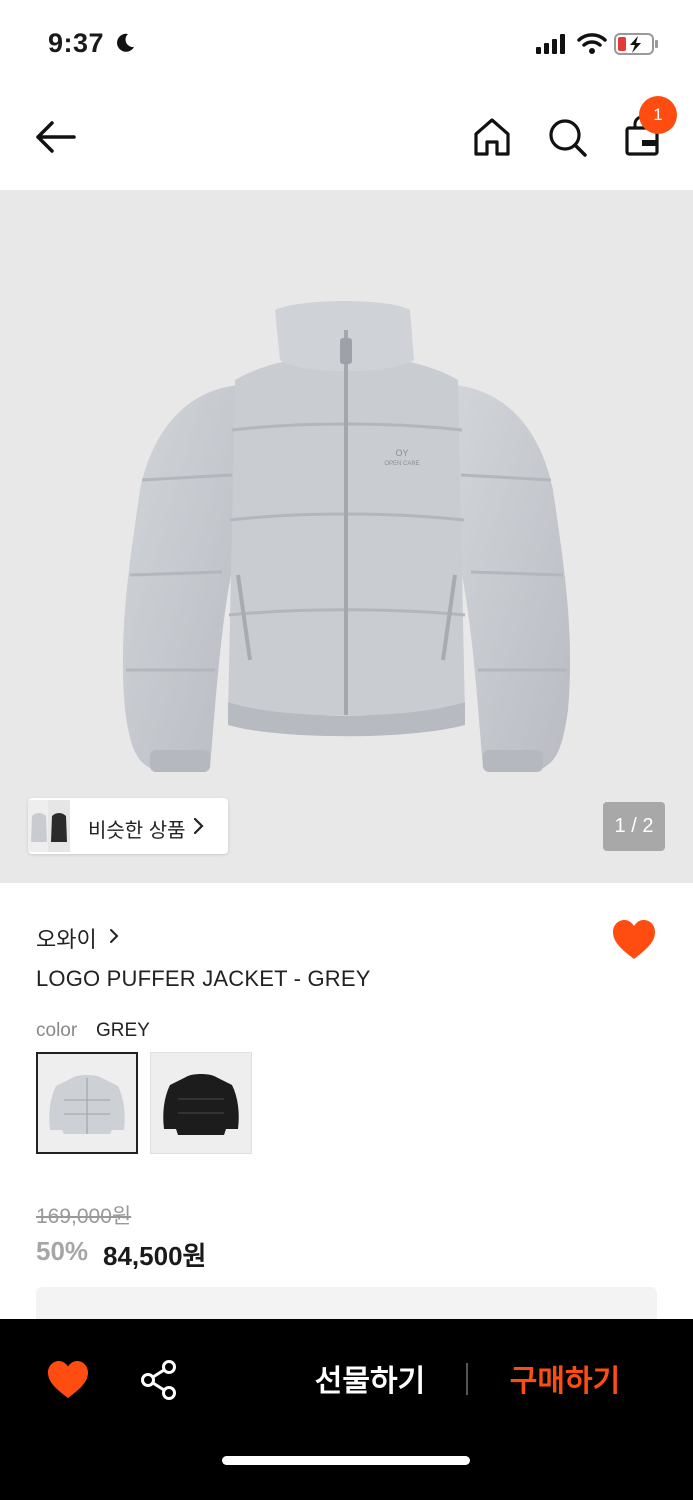  Describe the element at coordinates (203, 978) in the screenshot. I see `product-name: LOGO PUFFER JACKET - GREY` at that location.